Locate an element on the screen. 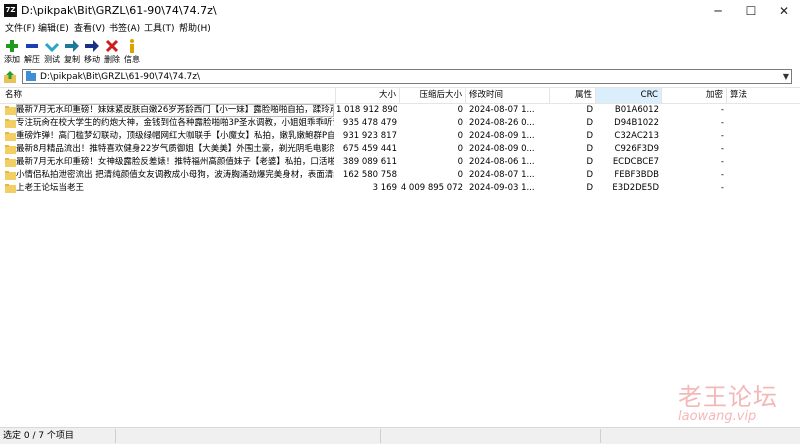  column-encrypted: 加密 is located at coordinates (694, 95).